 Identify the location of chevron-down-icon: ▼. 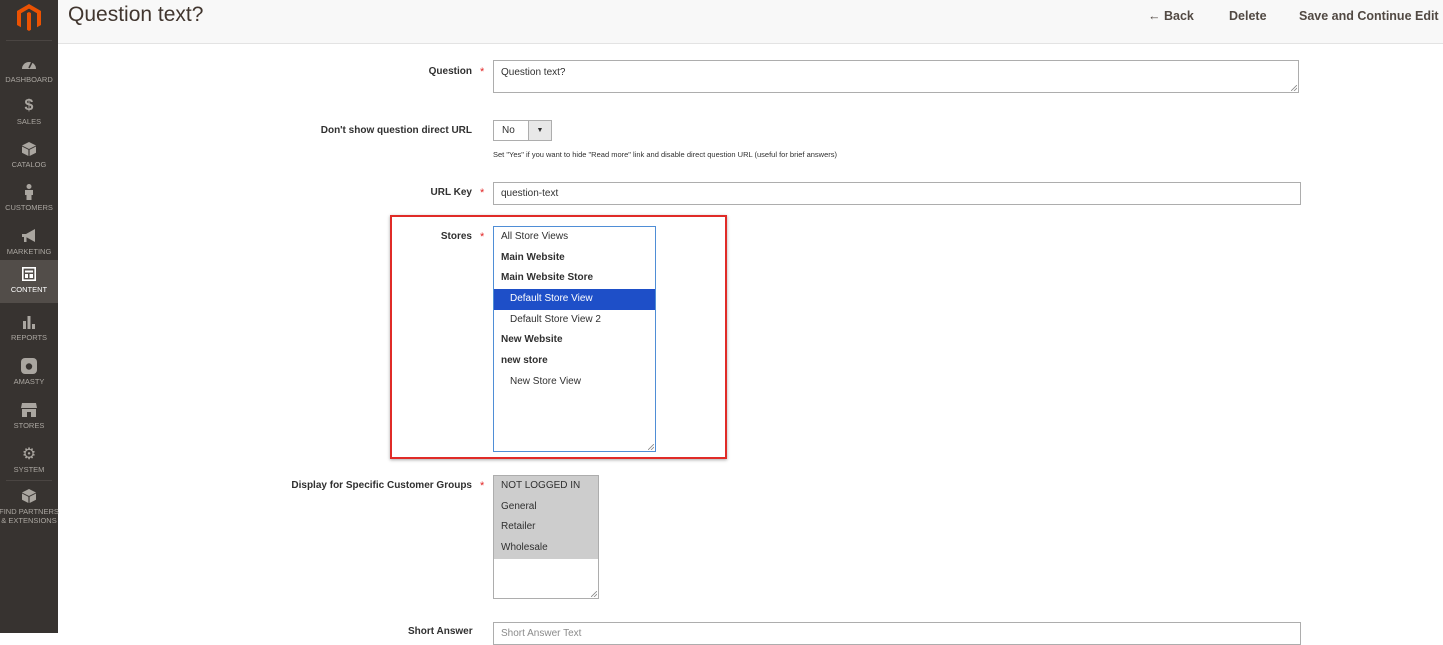
(539, 130).